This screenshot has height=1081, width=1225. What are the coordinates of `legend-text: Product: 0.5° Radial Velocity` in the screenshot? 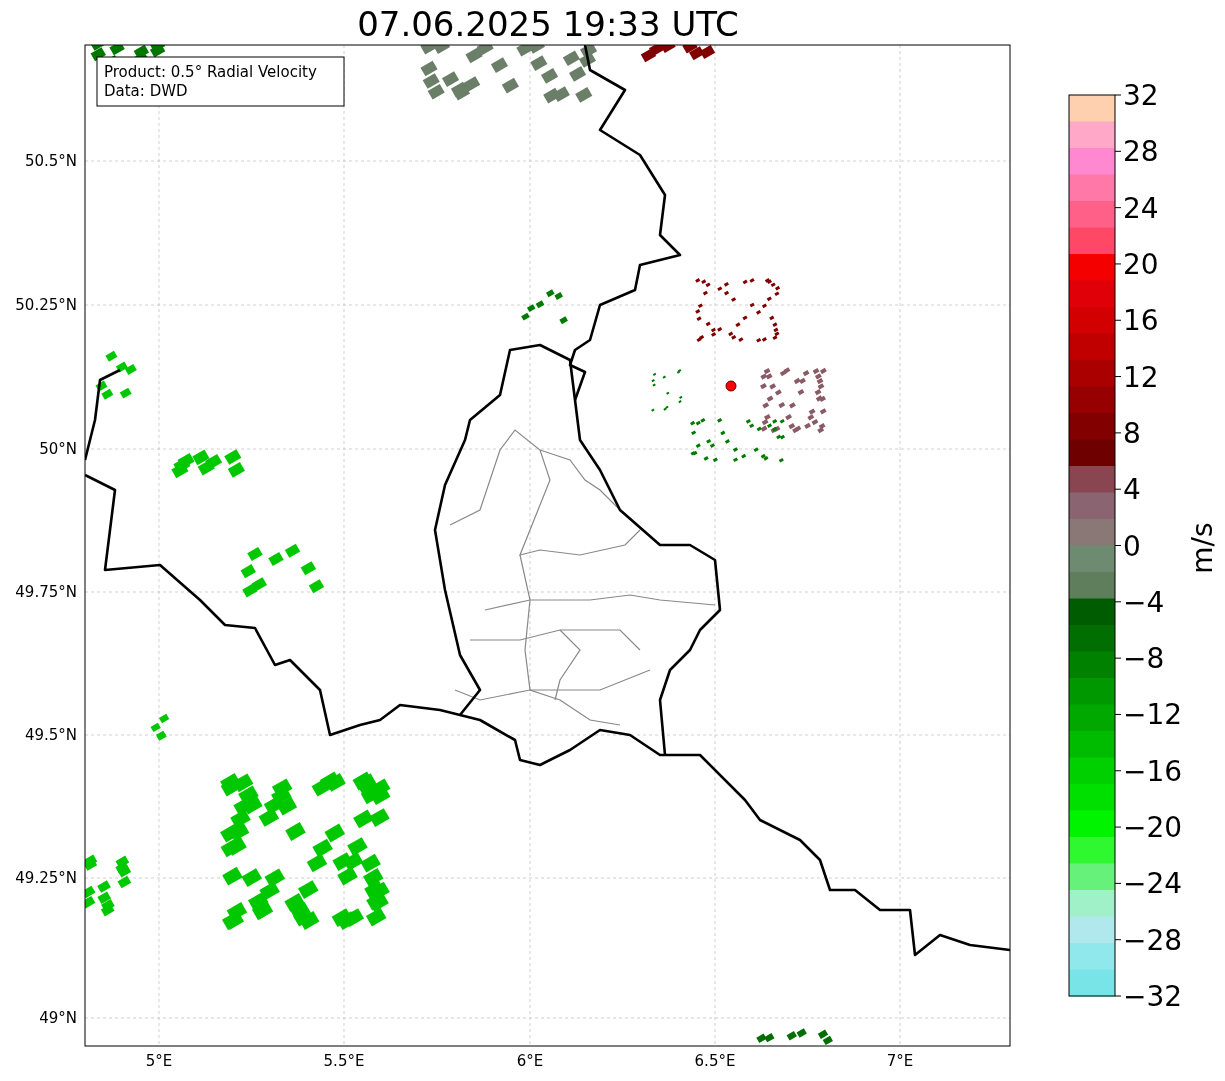 It's located at (210, 72).